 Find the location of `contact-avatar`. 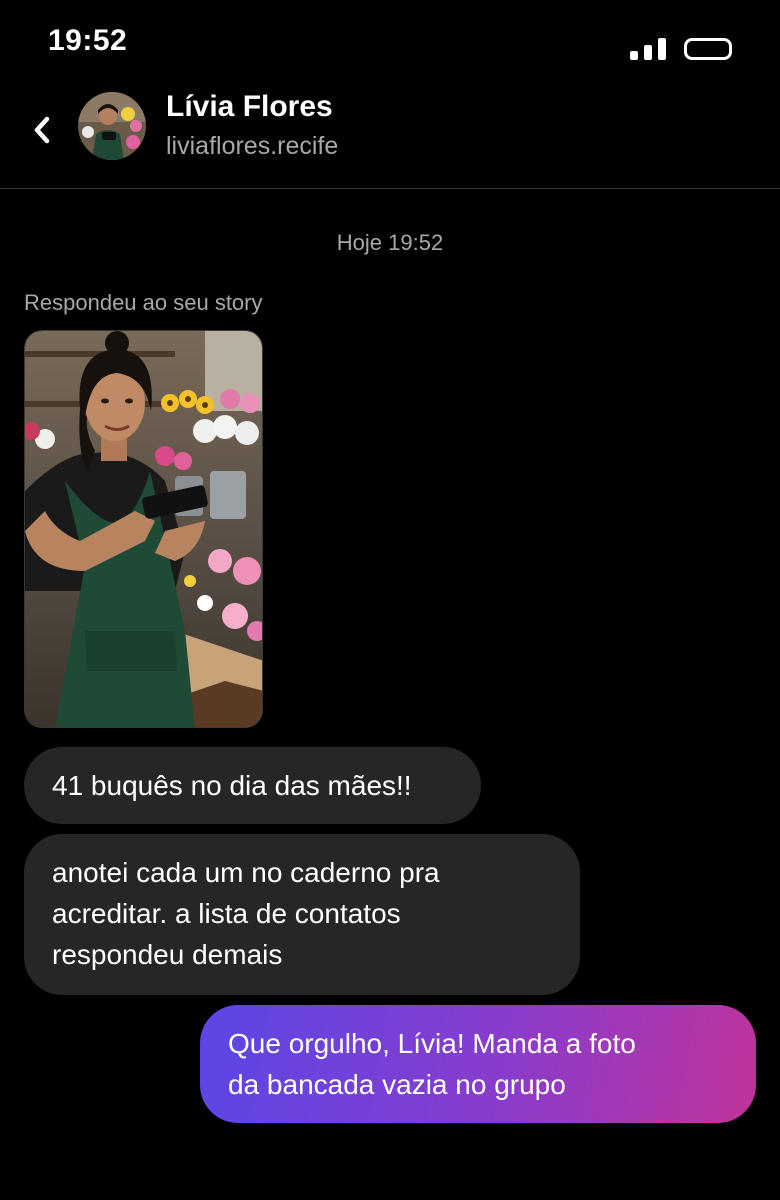

contact-avatar is located at coordinates (112, 126).